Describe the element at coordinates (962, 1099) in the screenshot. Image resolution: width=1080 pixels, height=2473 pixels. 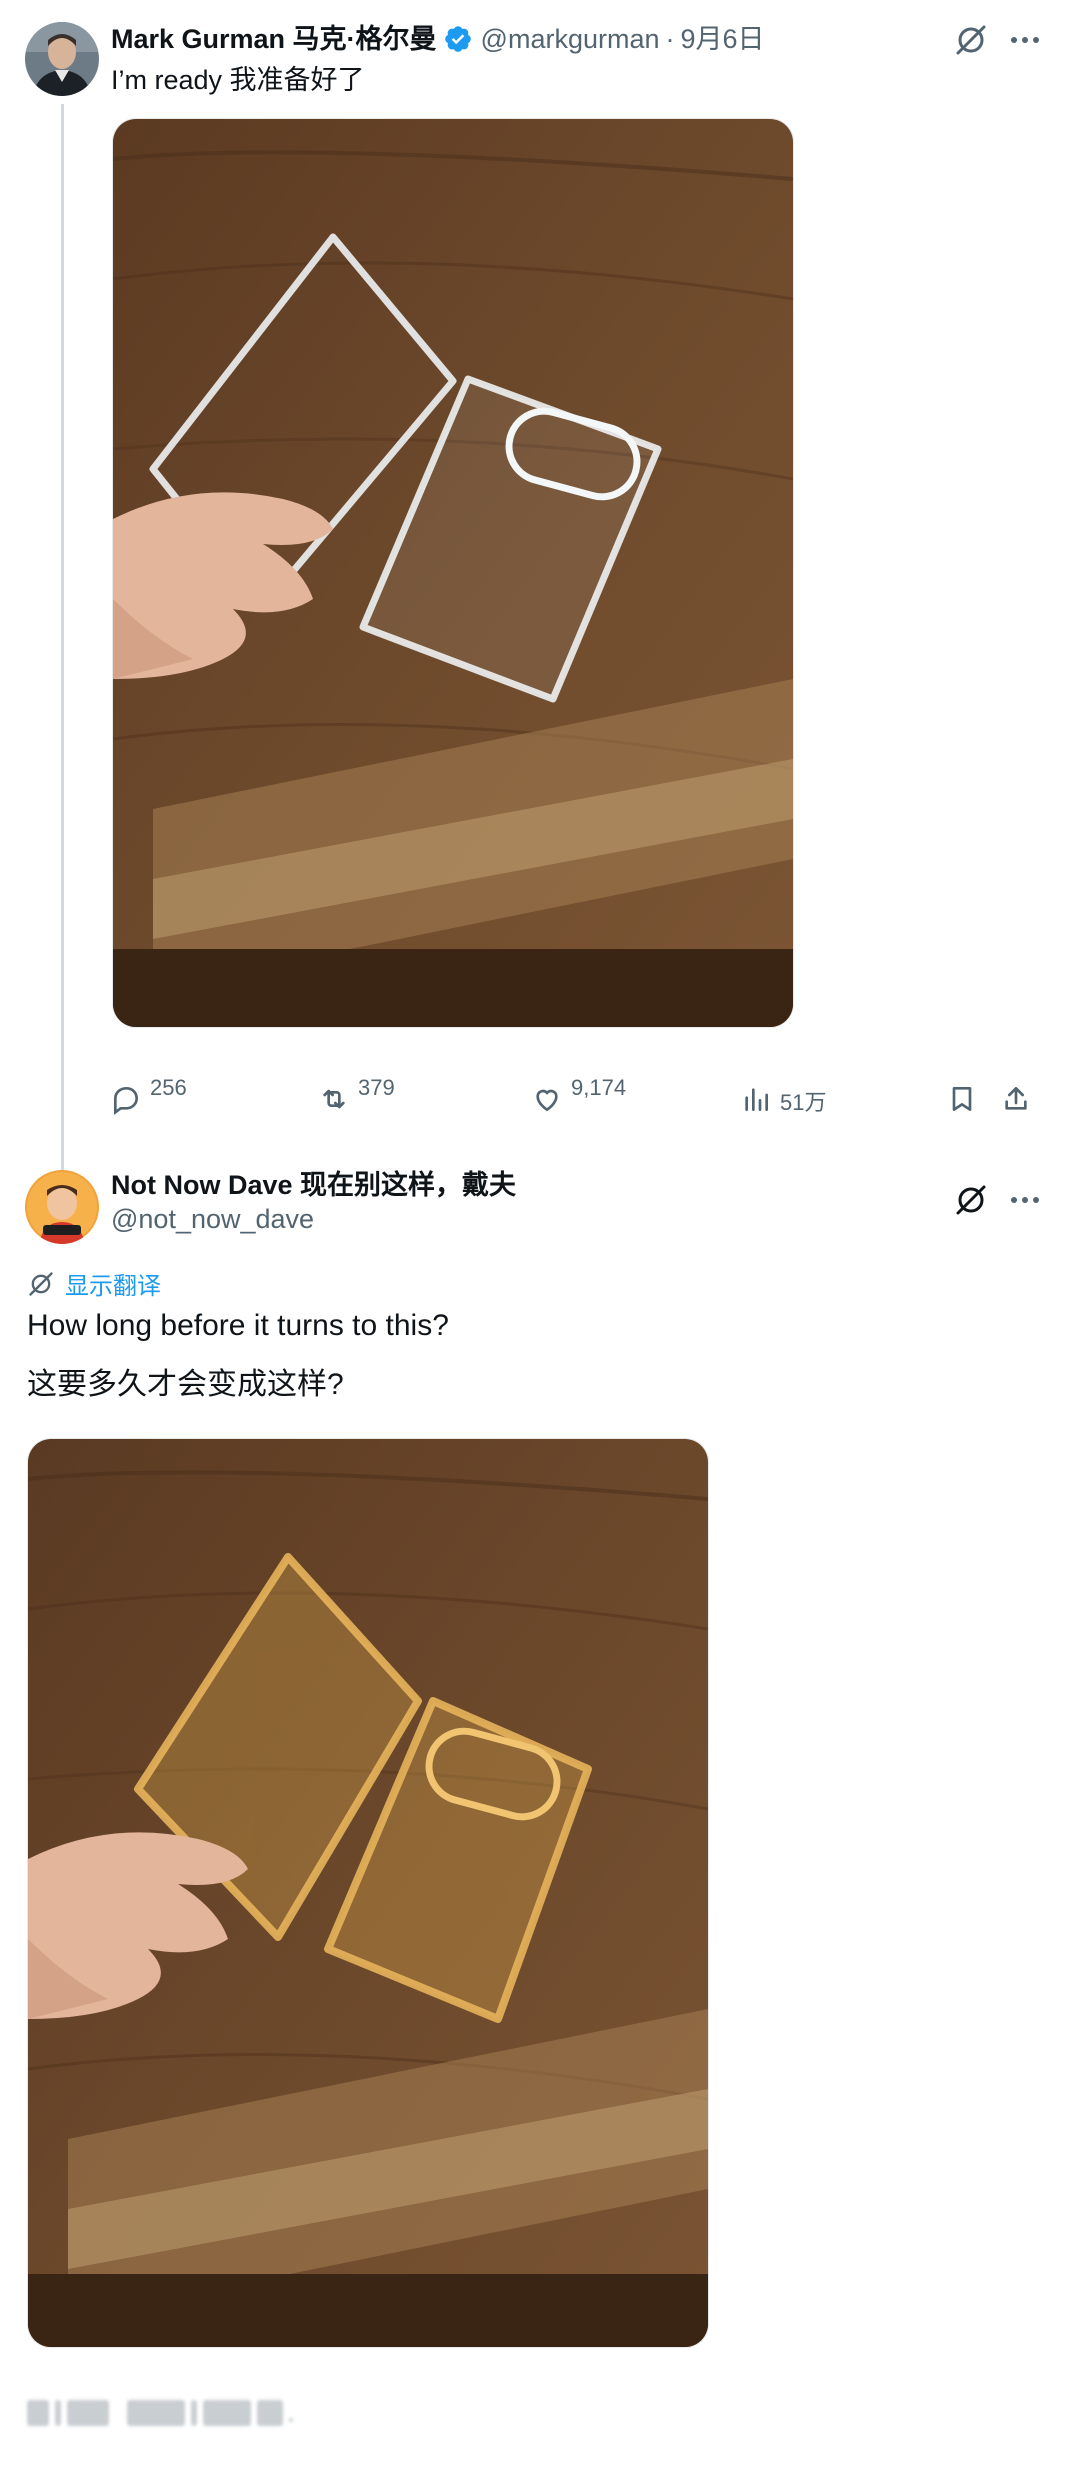
I see `bookmark-icon` at that location.